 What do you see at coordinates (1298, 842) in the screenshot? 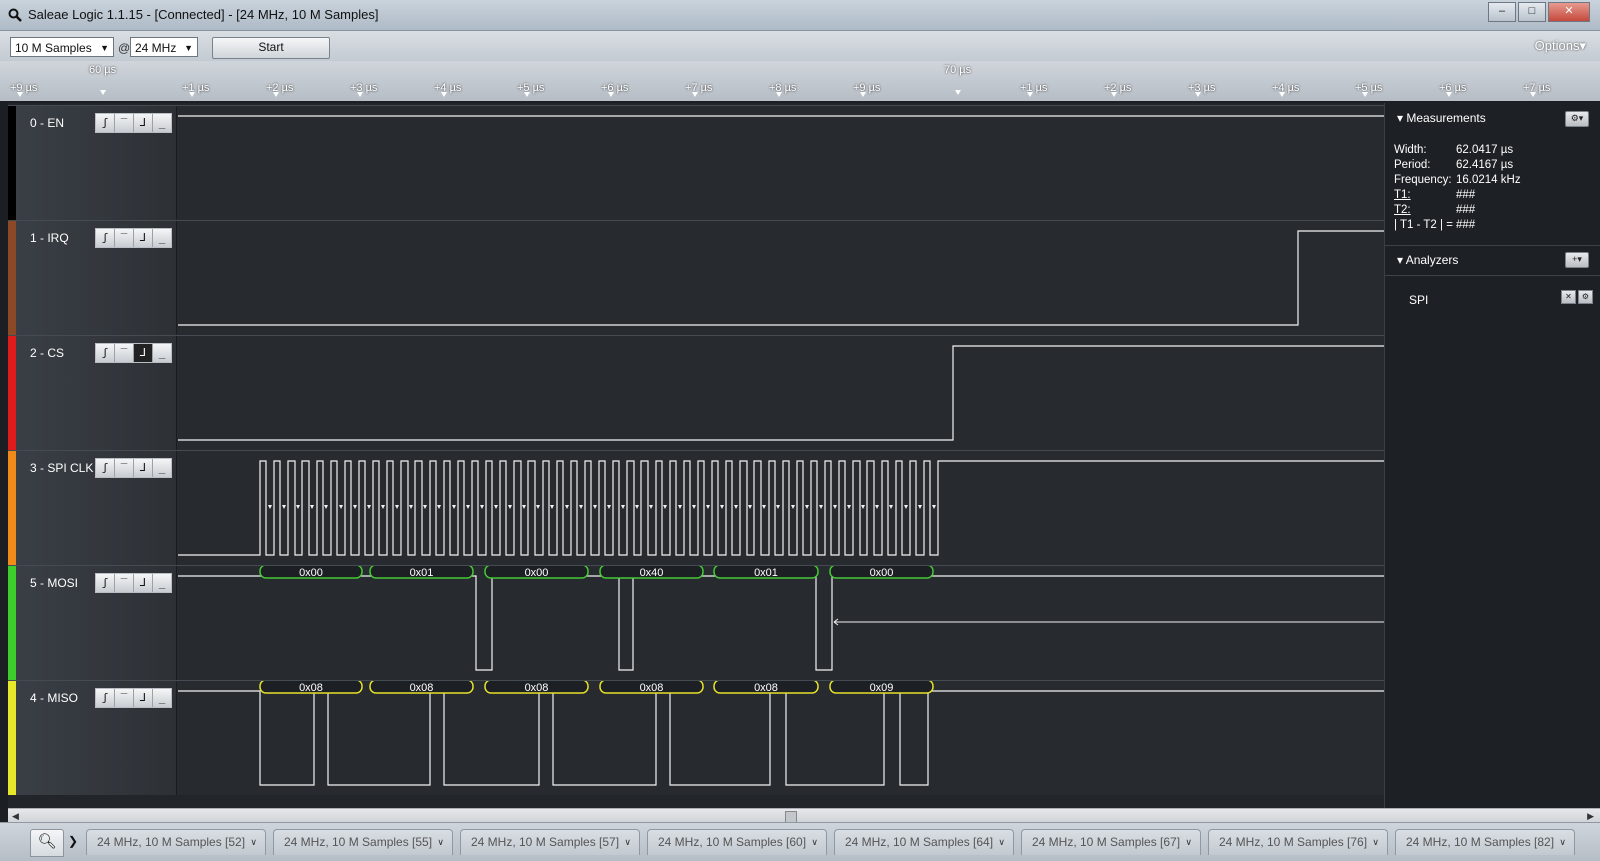
I see `capture-tab: 24 MHz, 10 M Samples [76] ∨` at bounding box center [1298, 842].